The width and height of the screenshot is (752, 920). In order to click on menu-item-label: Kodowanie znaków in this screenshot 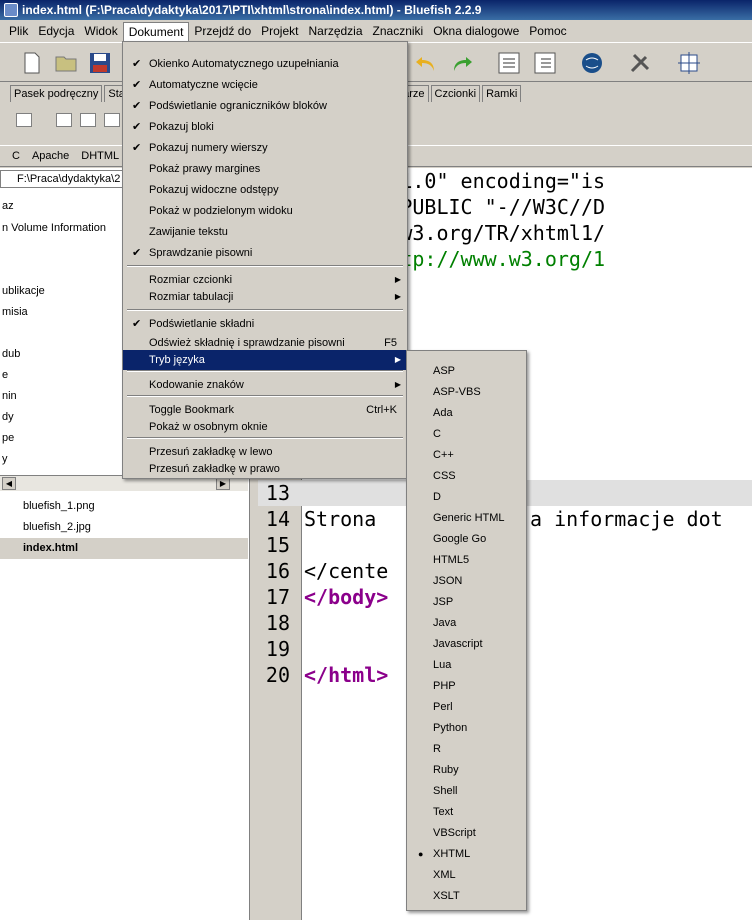, I will do `click(196, 385)`.